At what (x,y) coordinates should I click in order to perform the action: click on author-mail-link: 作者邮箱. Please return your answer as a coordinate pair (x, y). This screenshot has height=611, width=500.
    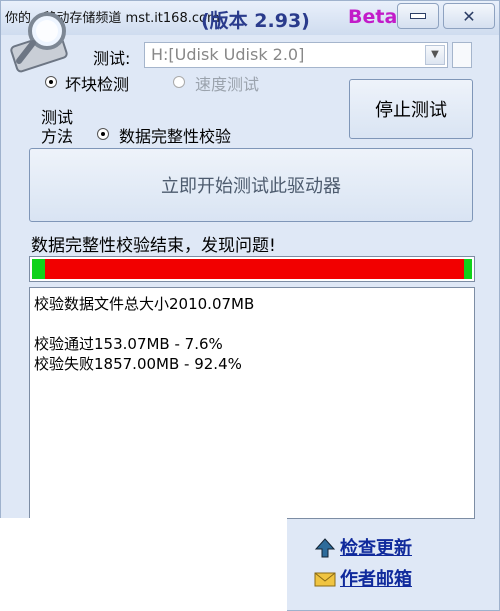
    Looking at the image, I should click on (376, 578).